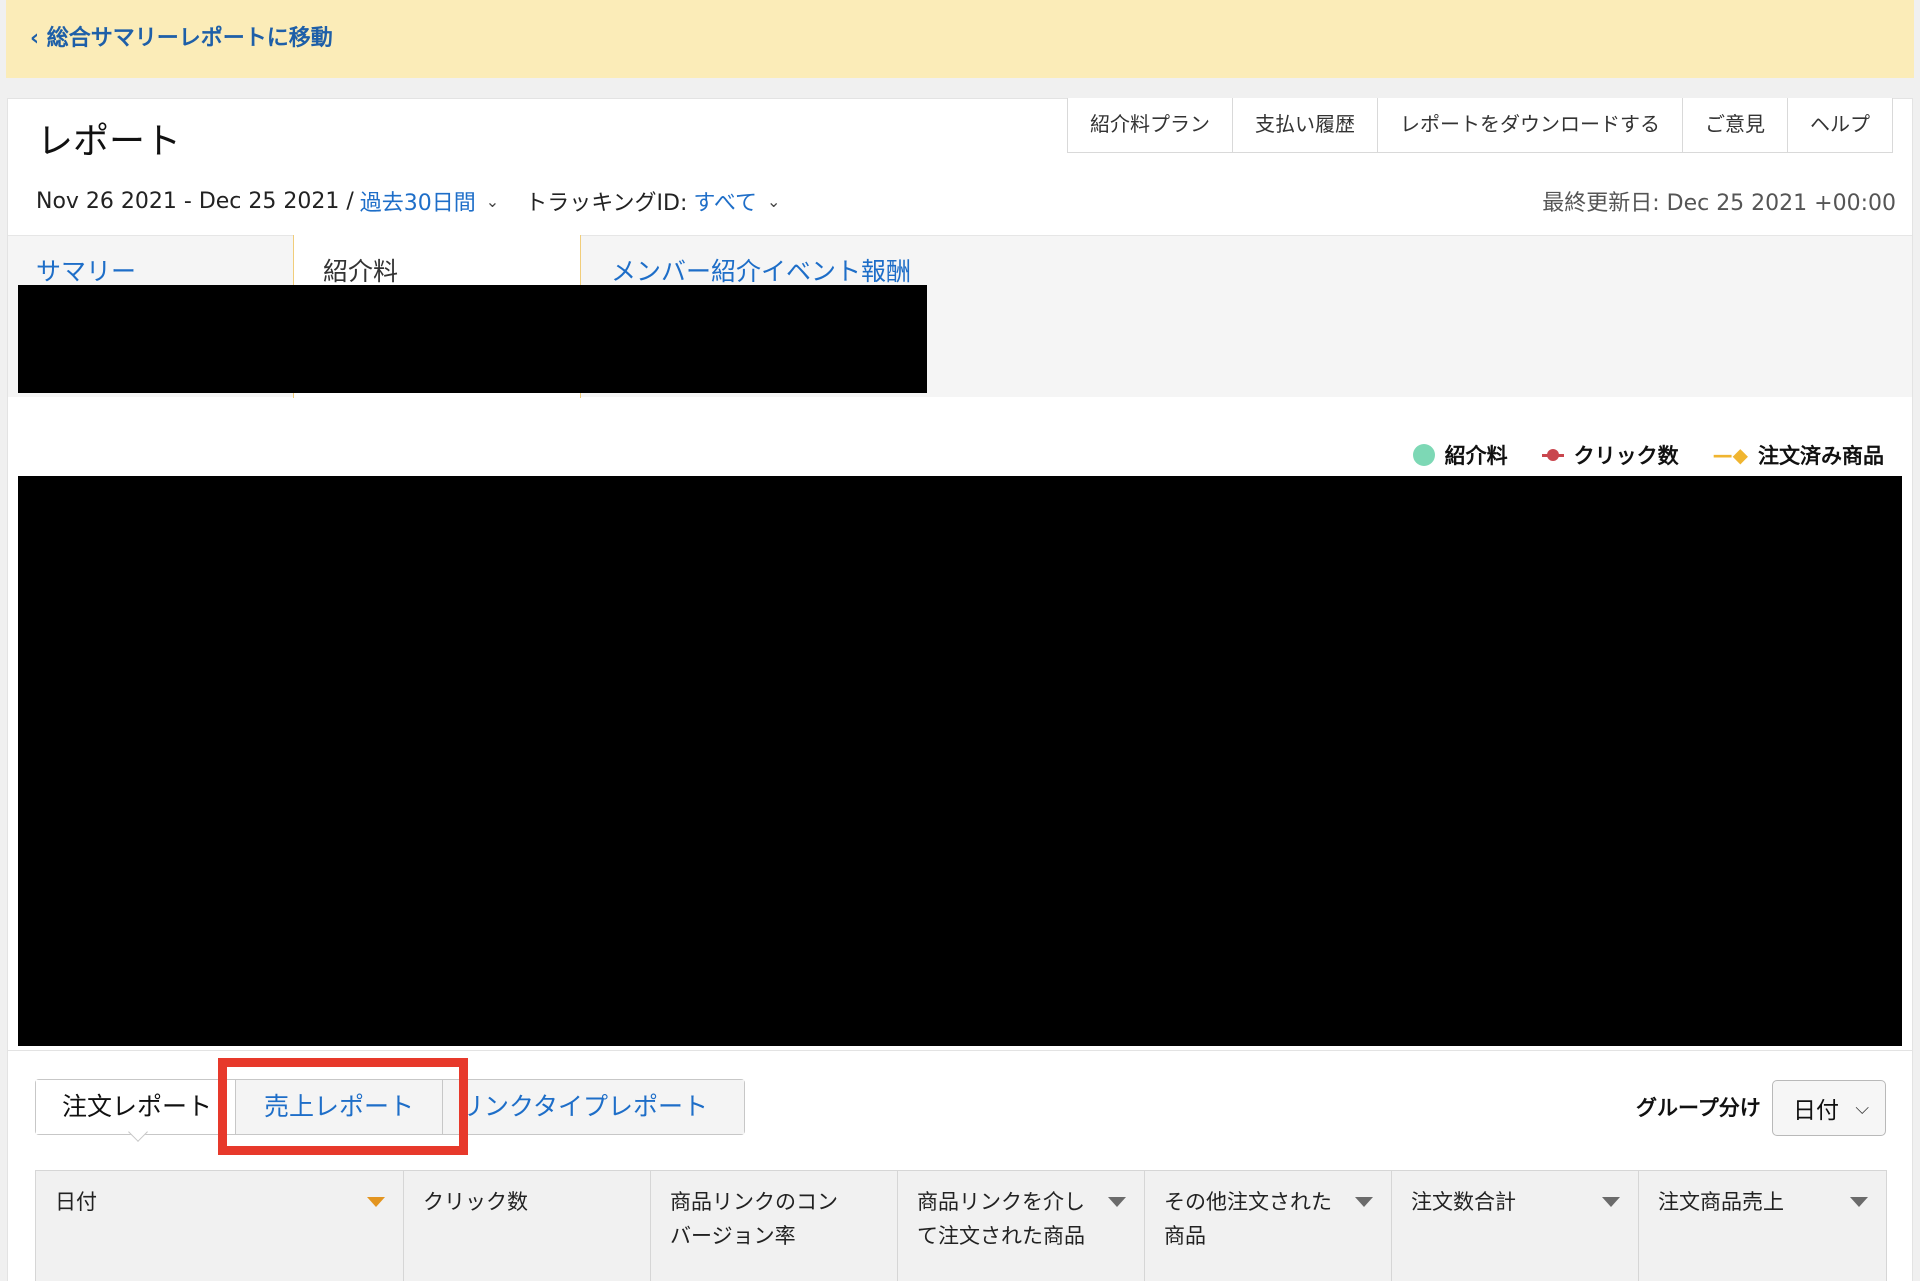 The height and width of the screenshot is (1281, 1920). Describe the element at coordinates (1721, 1202) in the screenshot. I see `column-header-label: 注文商品売上` at that location.